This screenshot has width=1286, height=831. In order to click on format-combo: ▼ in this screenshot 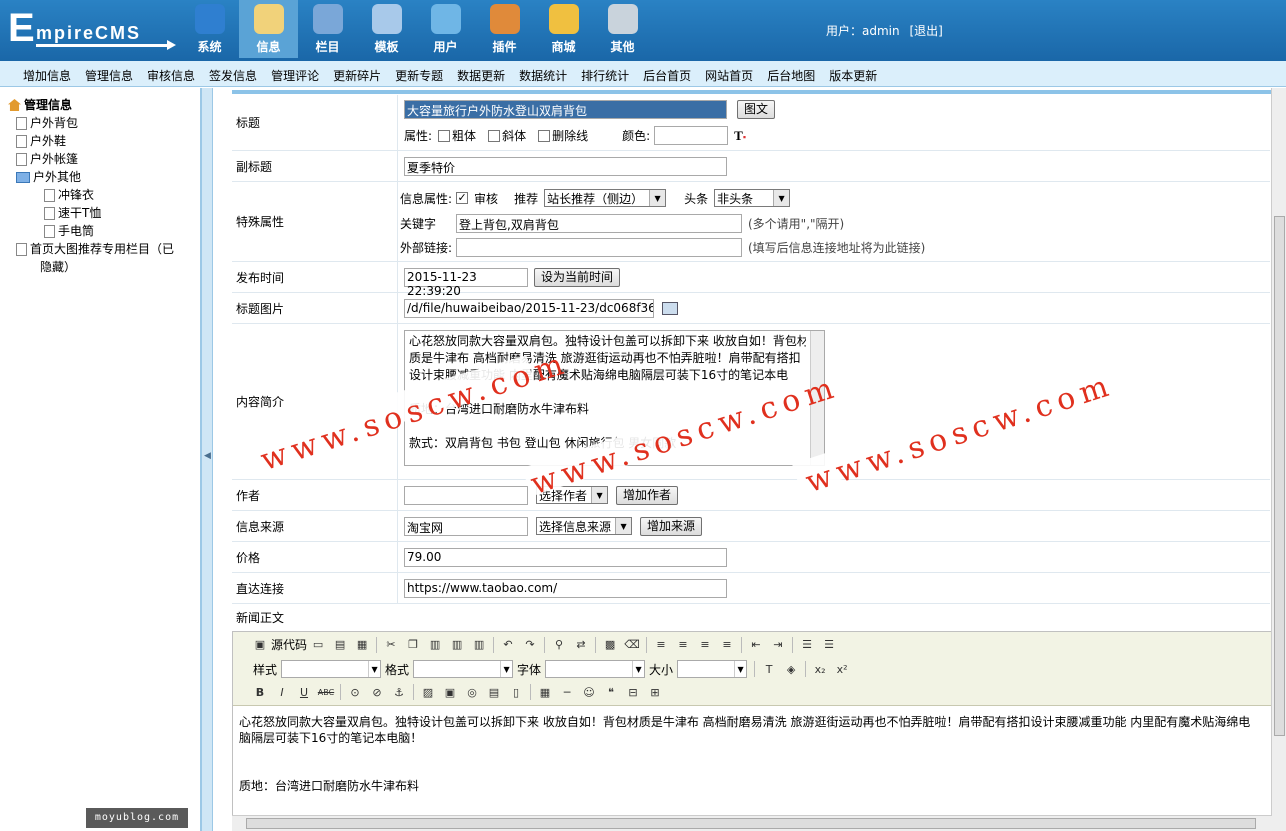, I will do `click(463, 669)`.